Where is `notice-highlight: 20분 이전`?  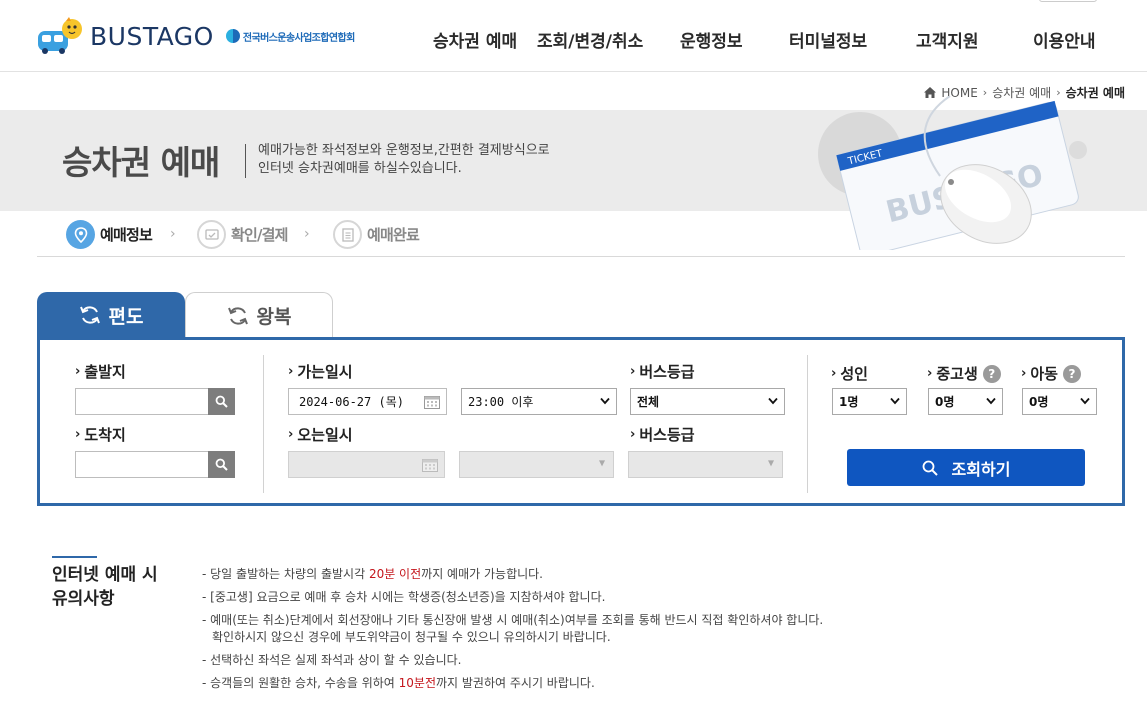
notice-highlight: 20분 이전 is located at coordinates (395, 574).